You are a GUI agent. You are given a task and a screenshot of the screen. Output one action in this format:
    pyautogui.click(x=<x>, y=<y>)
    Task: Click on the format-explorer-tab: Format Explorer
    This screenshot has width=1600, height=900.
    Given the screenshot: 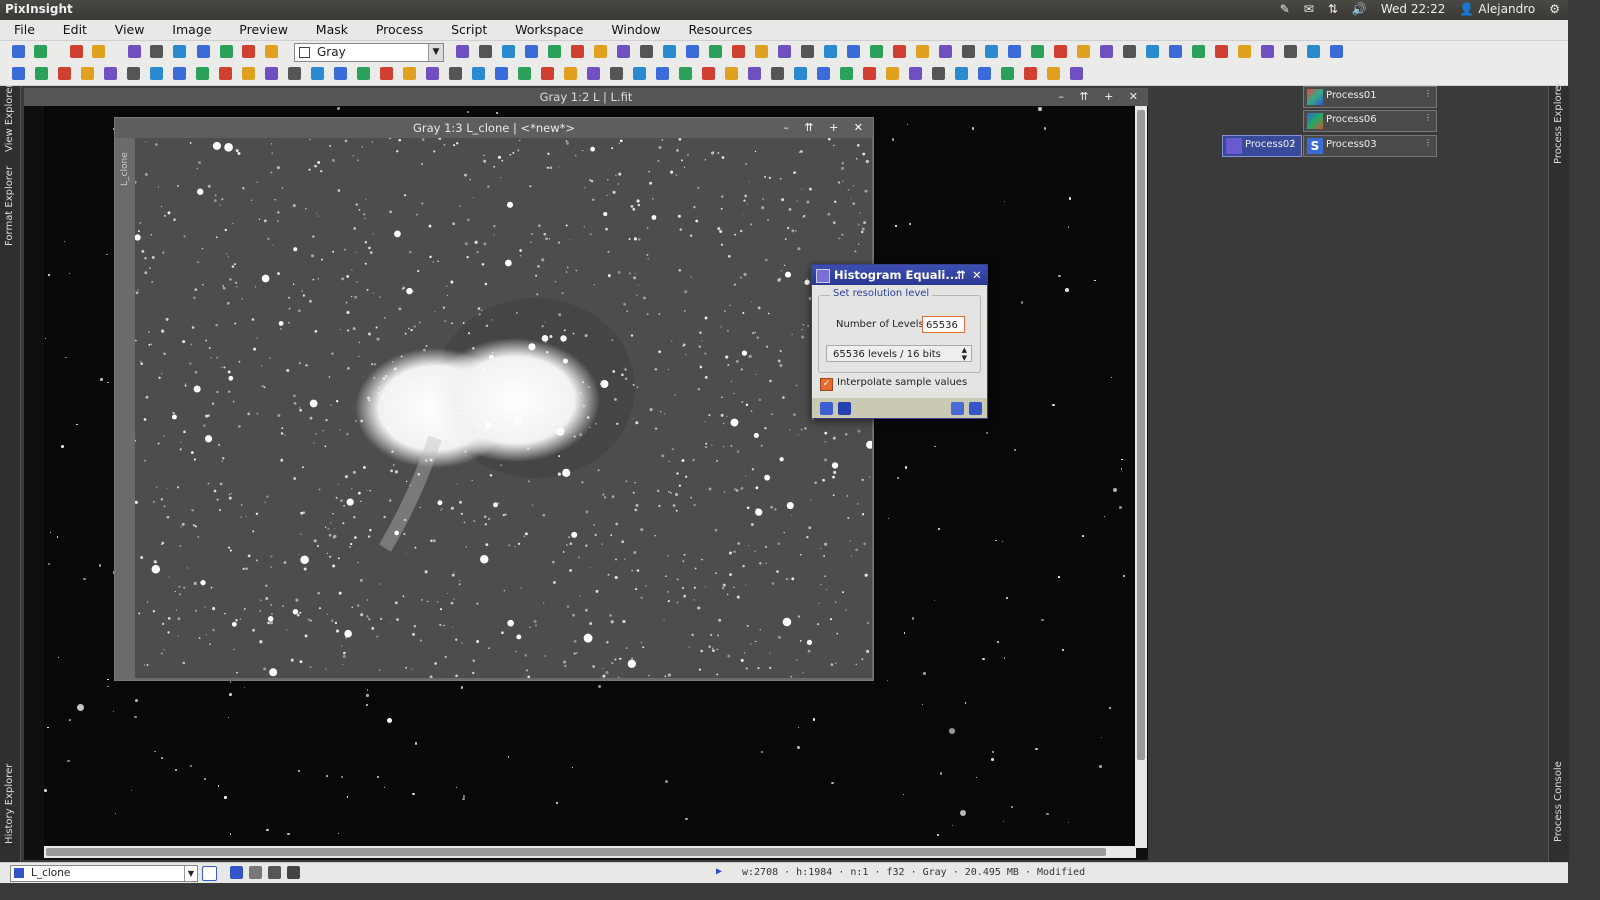 What is the action you would take?
    pyautogui.click(x=9, y=206)
    